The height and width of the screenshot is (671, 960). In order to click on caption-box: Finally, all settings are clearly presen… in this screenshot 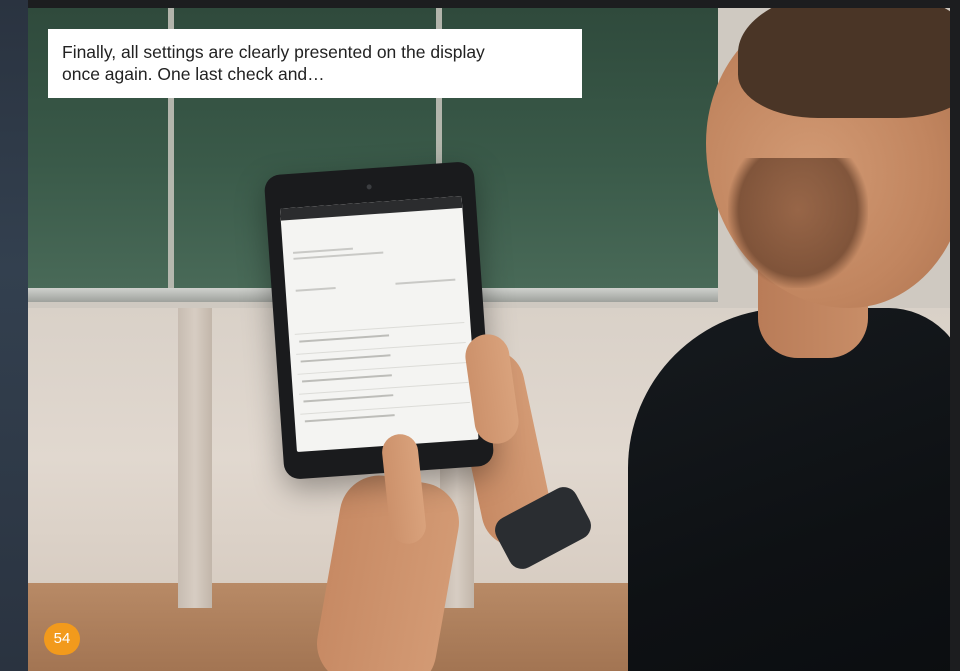, I will do `click(315, 63)`.